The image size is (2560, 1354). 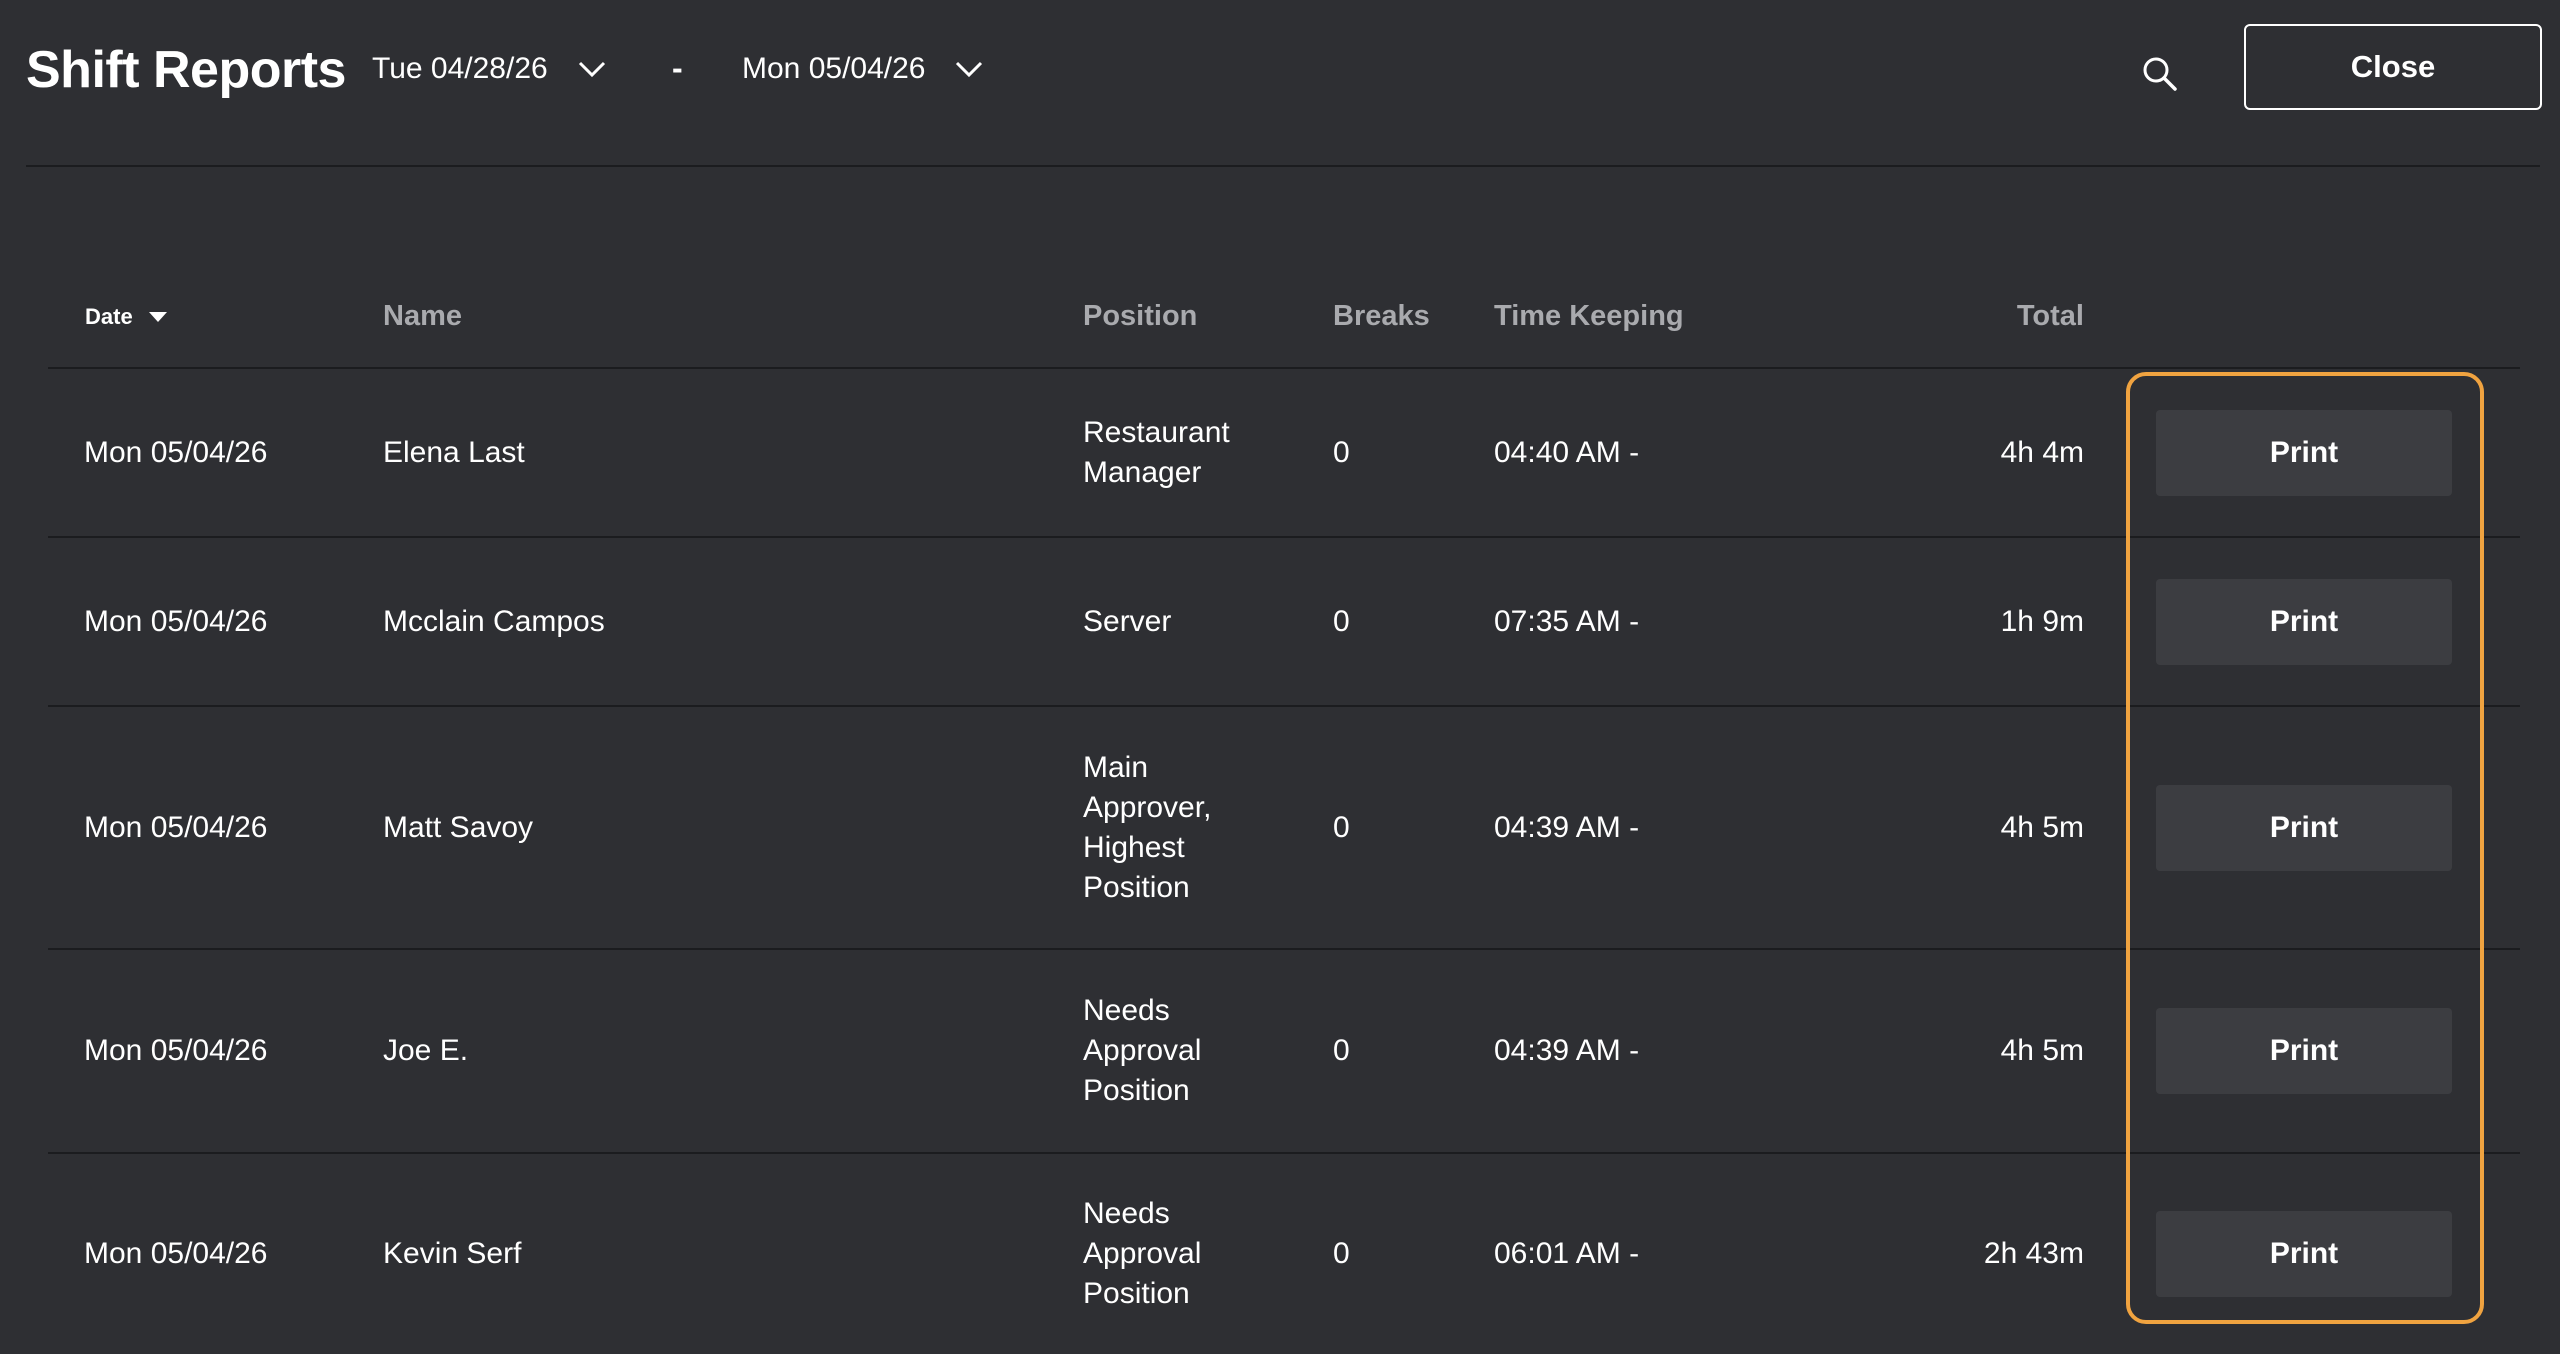 I want to click on column-header-time-keeping: Time Keeping, so click(x=1589, y=316).